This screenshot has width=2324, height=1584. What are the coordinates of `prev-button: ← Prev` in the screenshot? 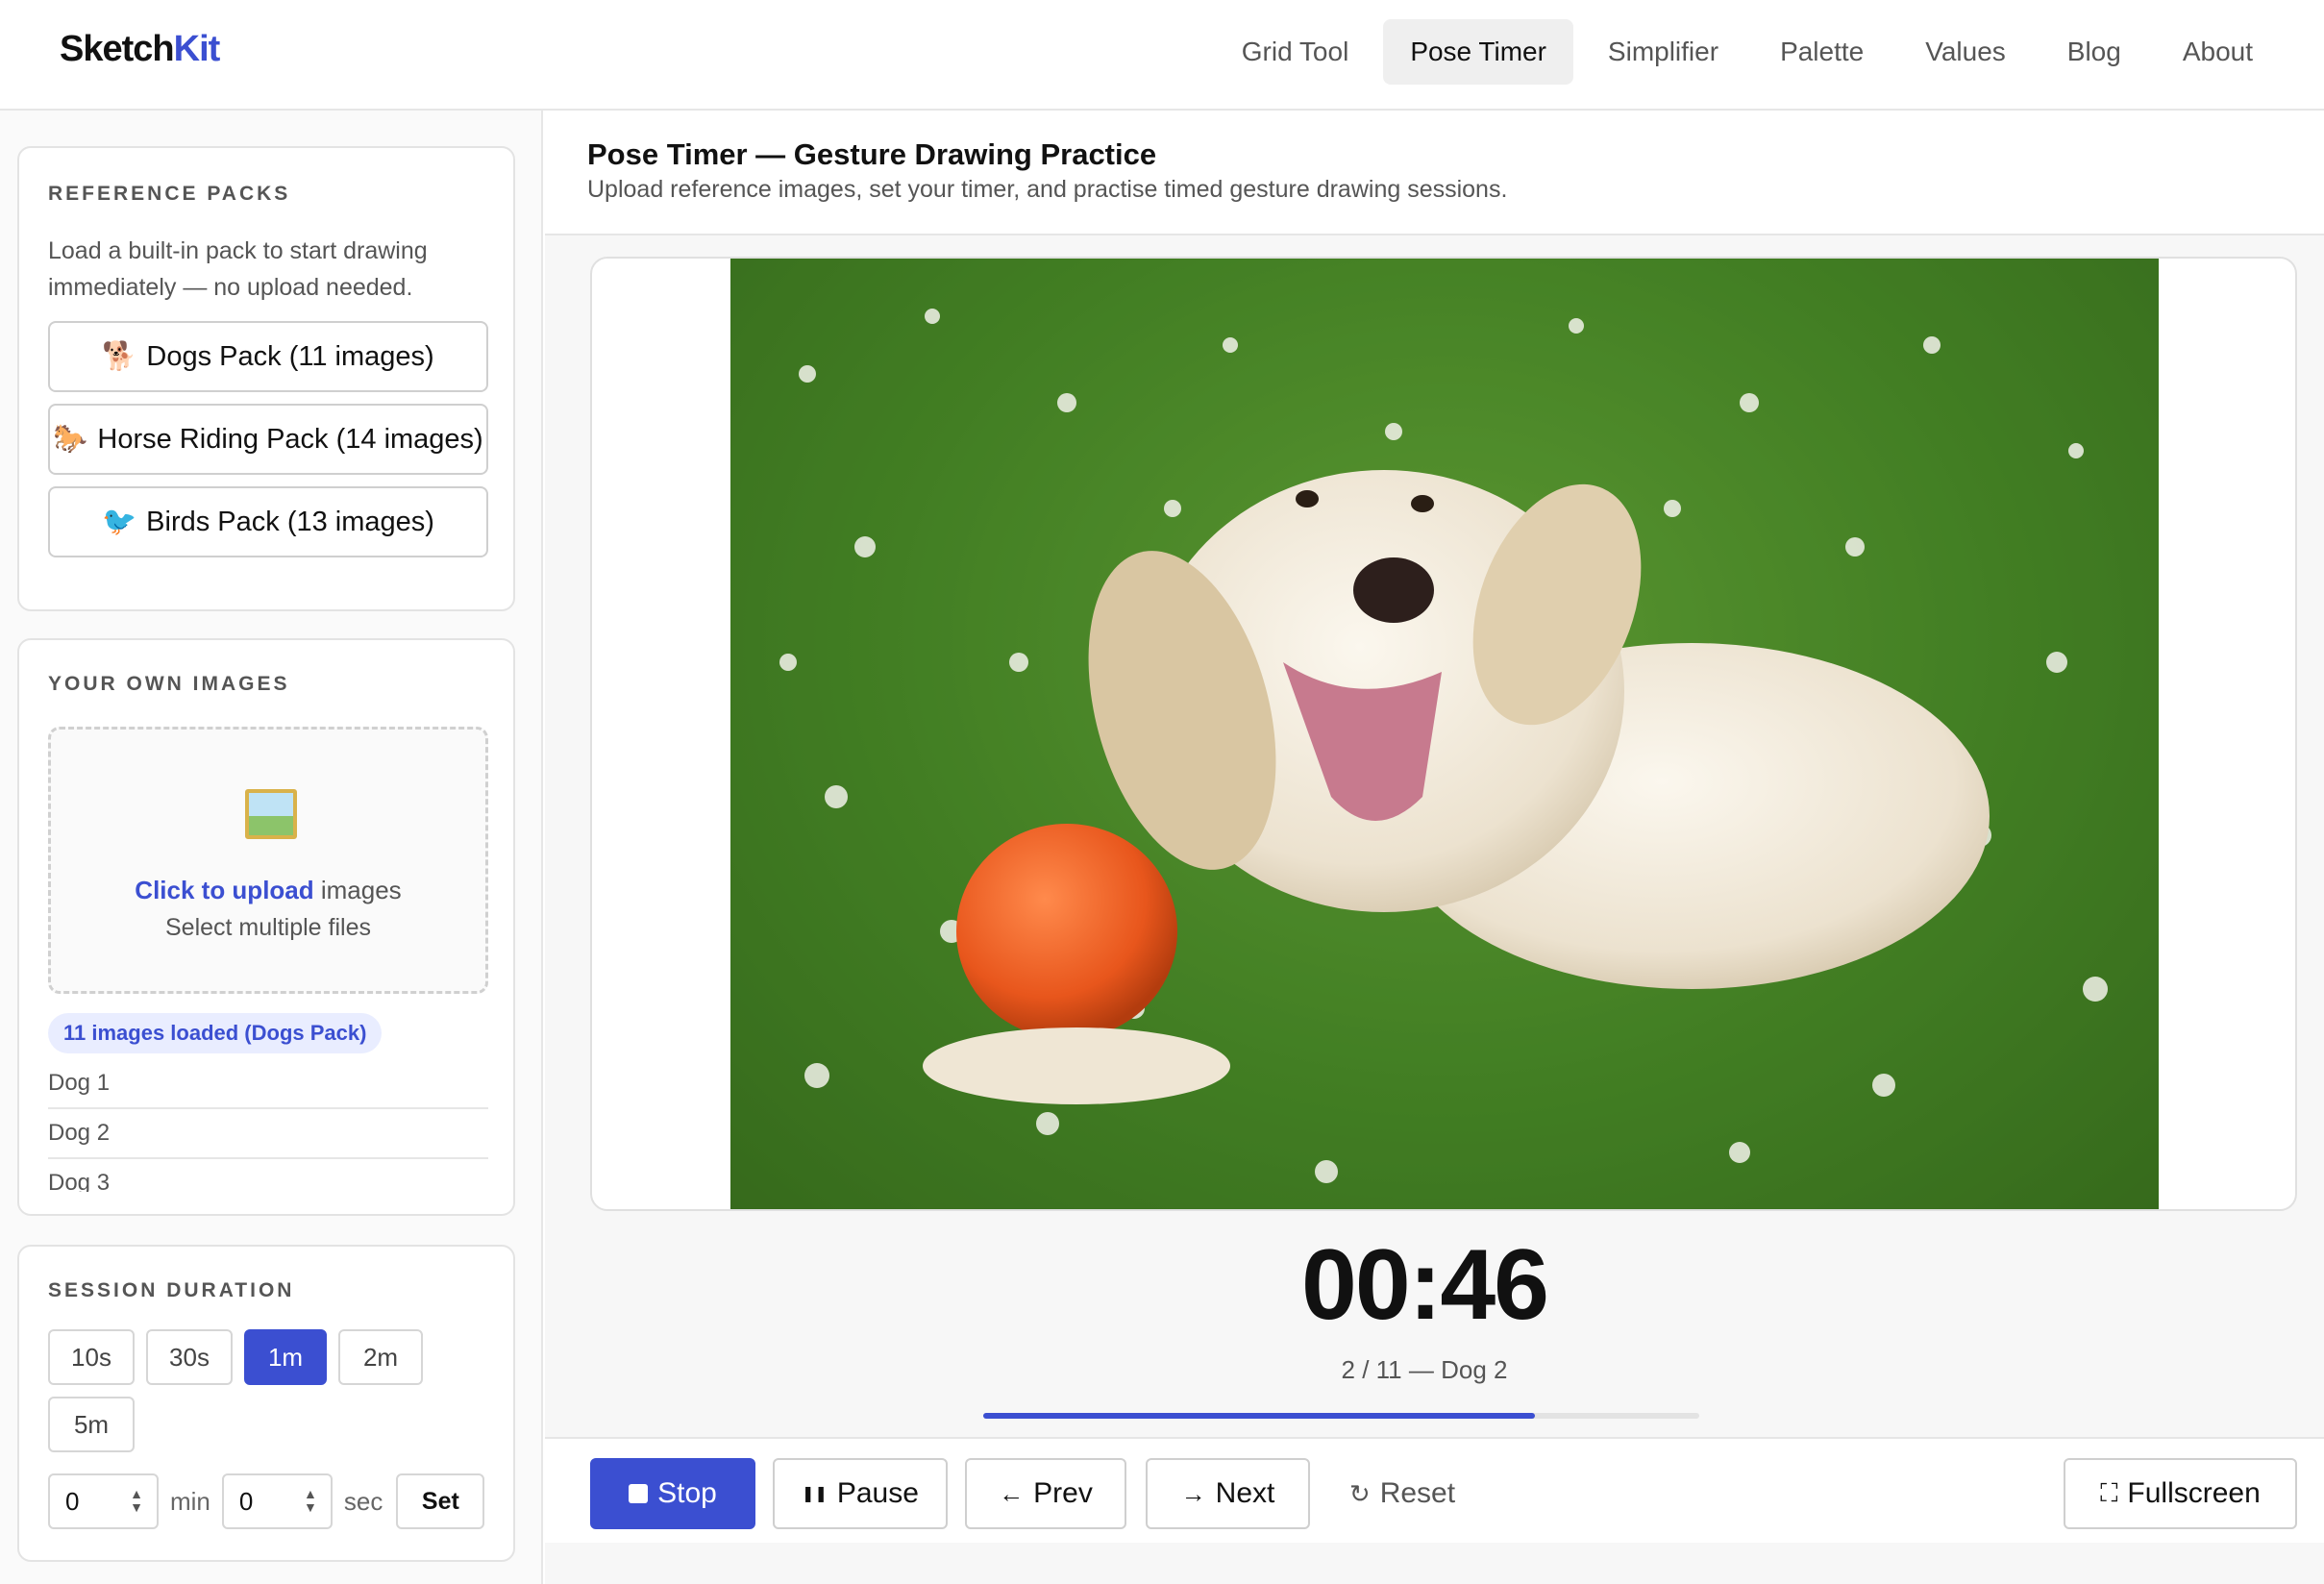 It's located at (1045, 1493).